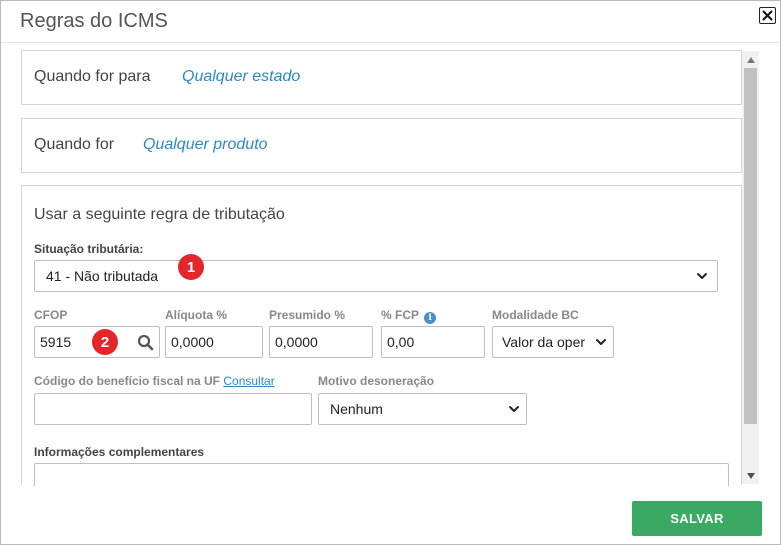 The height and width of the screenshot is (545, 781). I want to click on close-icon, so click(767, 15).